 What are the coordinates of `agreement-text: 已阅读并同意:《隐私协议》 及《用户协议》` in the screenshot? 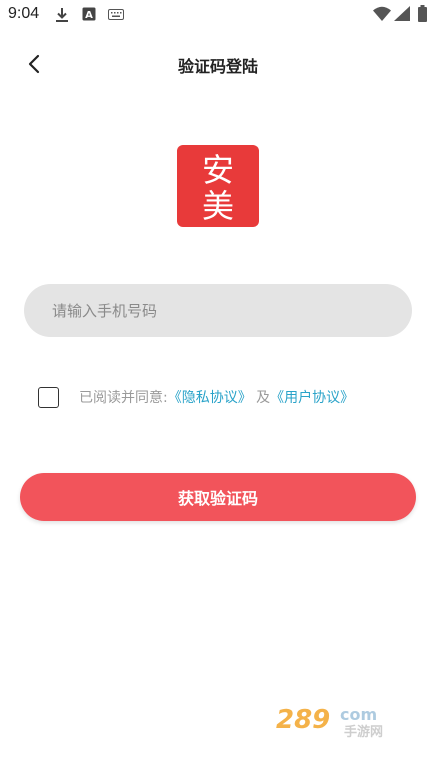 It's located at (216, 397).